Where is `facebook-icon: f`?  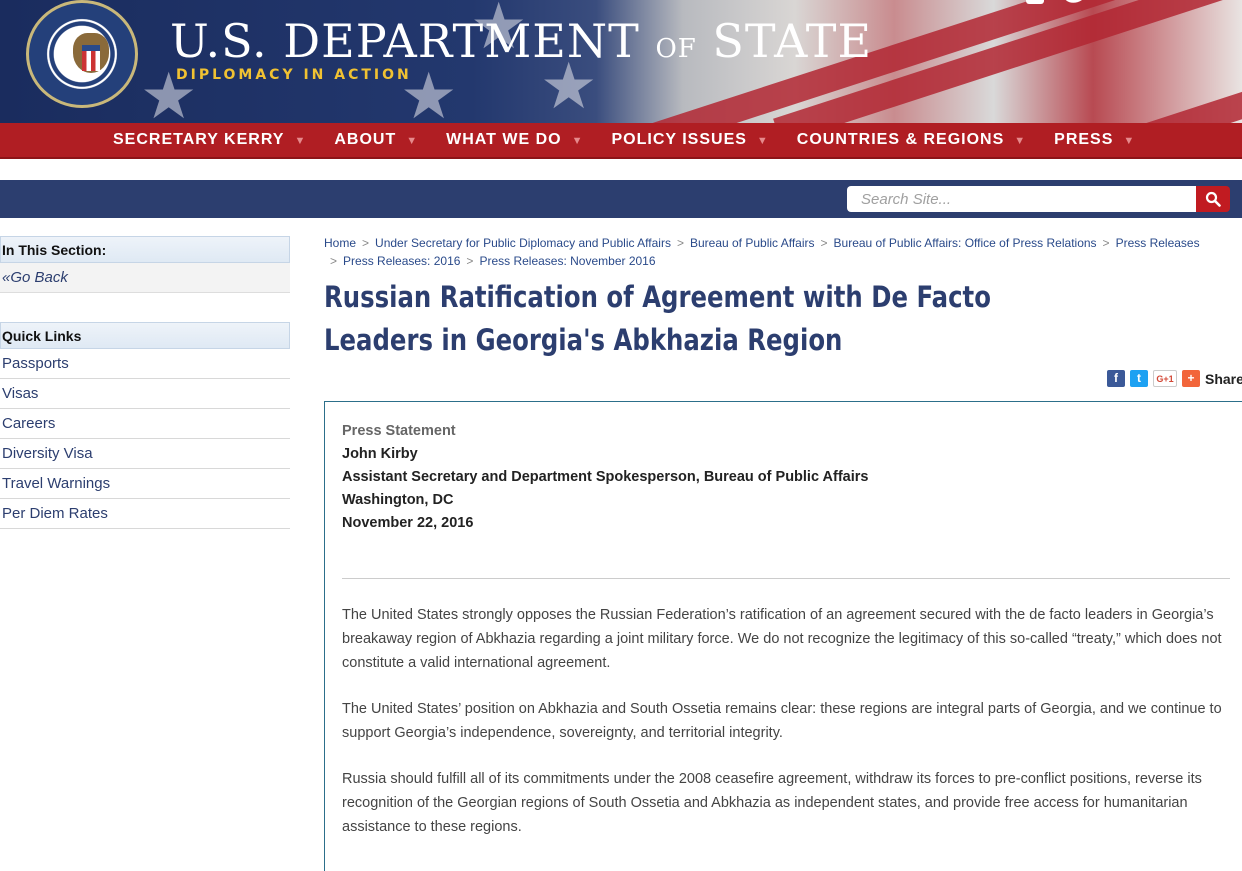 facebook-icon: f is located at coordinates (1116, 378).